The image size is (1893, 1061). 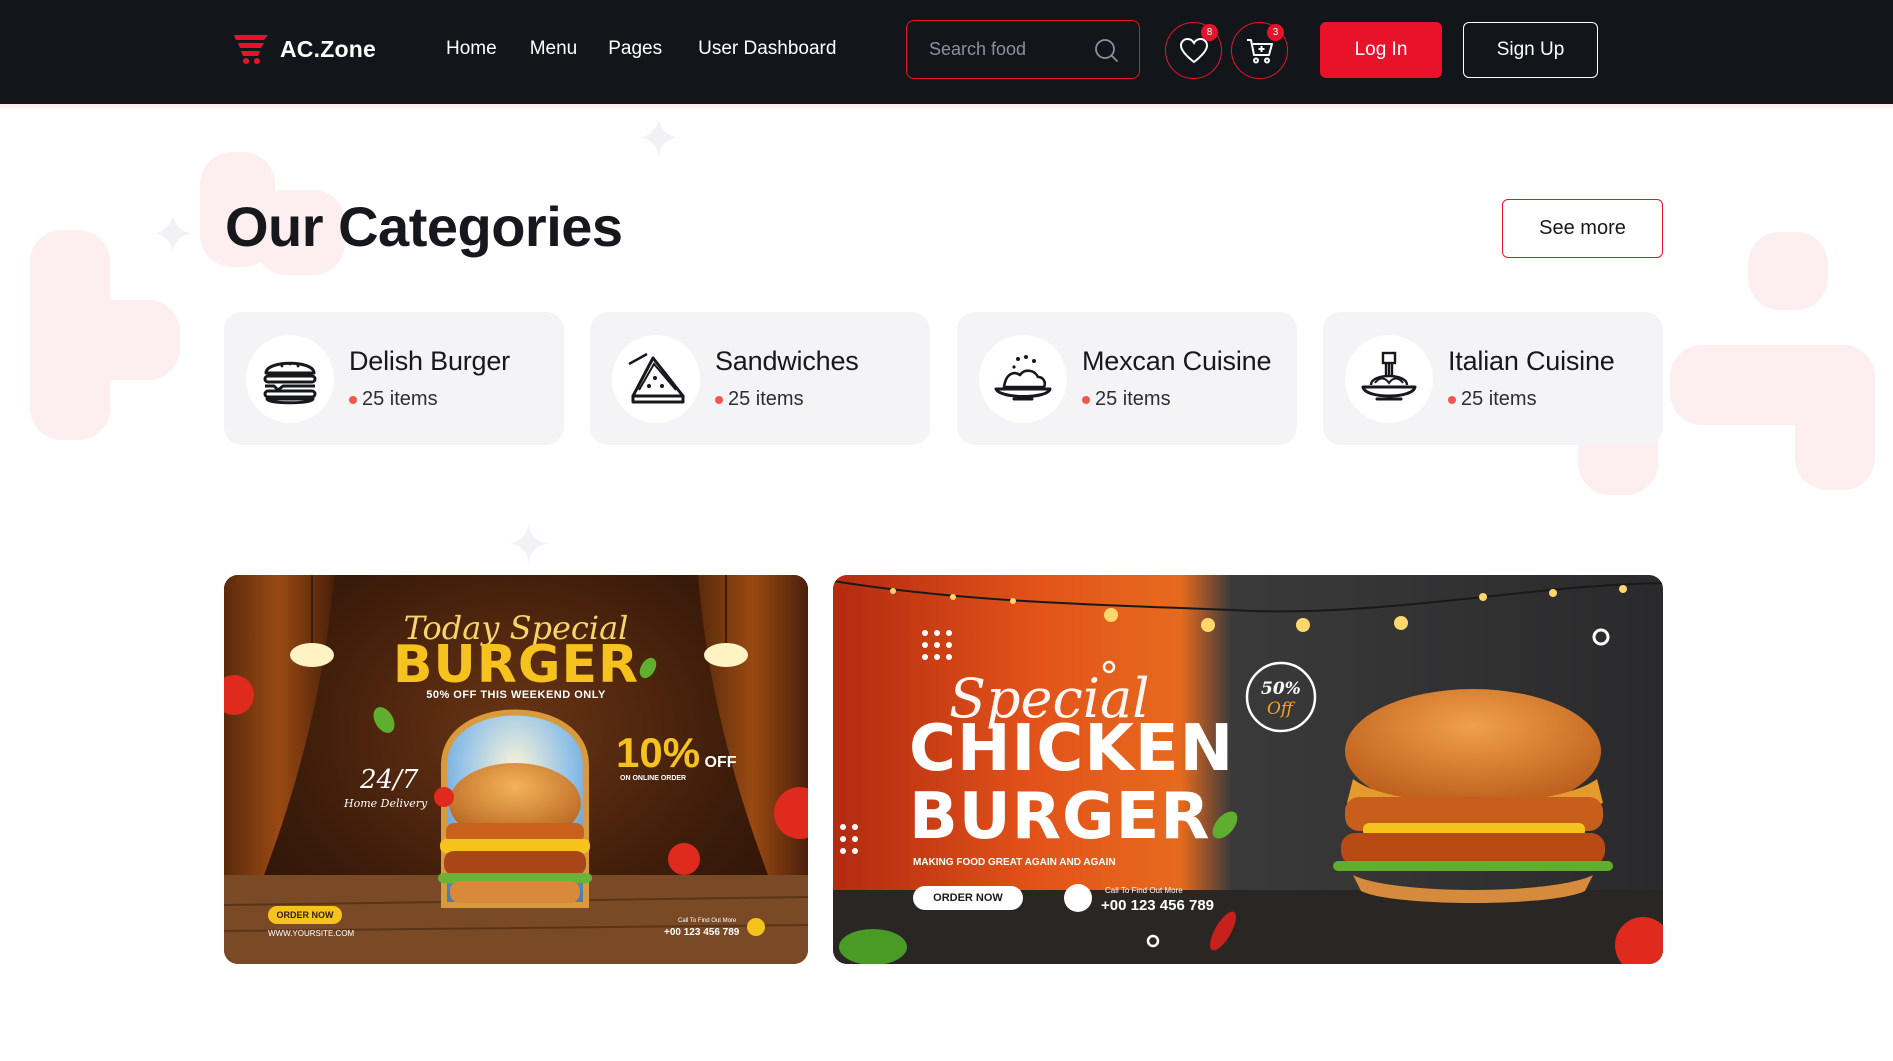 What do you see at coordinates (1281, 689) in the screenshot?
I see `discount-badge-value: 50%` at bounding box center [1281, 689].